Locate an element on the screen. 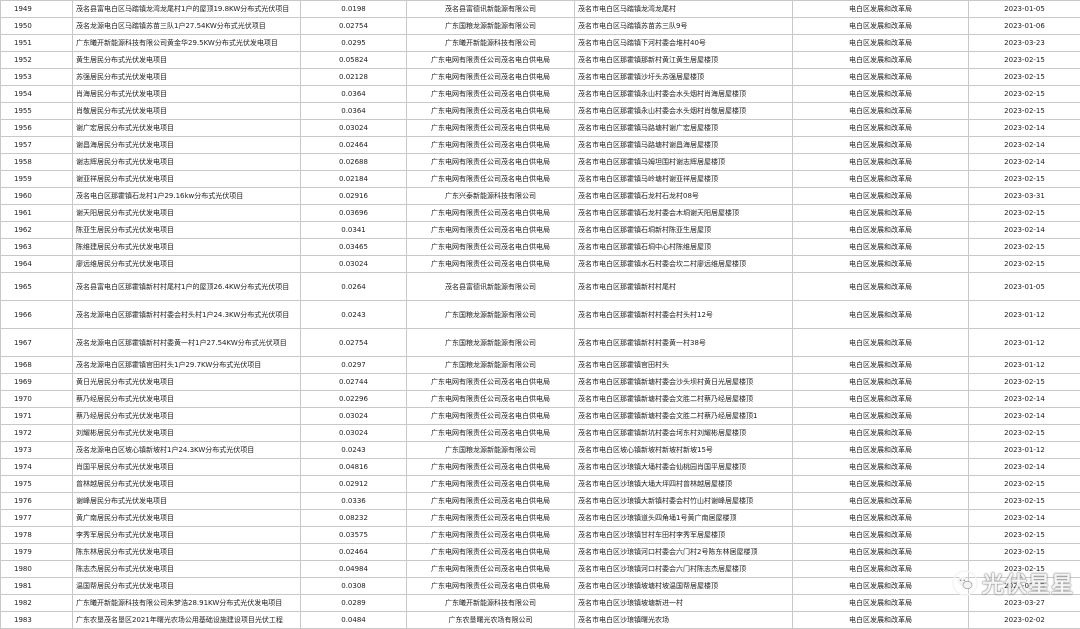 This screenshot has width=1080, height=629. location-cell: 茂名市电白区沙琅镇大埇村委会仙桃园肖国平居屋楼顶 is located at coordinates (684, 467).